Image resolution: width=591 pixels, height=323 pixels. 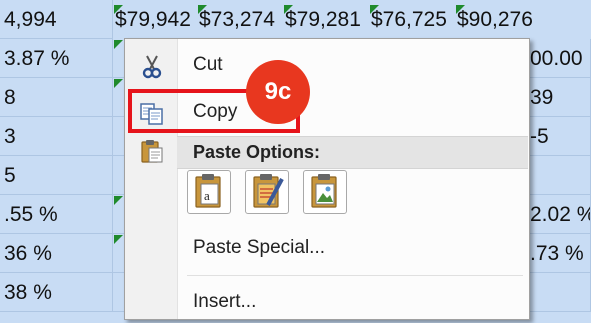 What do you see at coordinates (559, 136) in the screenshot?
I see `cell-right: -5` at bounding box center [559, 136].